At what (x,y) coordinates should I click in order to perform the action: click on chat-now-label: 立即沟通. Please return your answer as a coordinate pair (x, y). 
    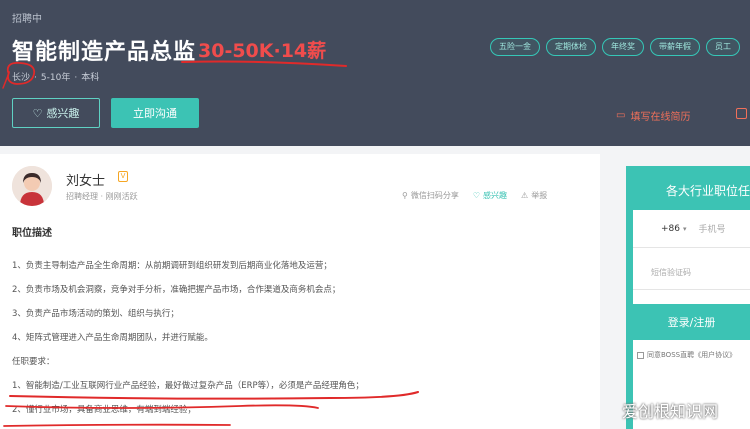
    Looking at the image, I should click on (155, 113).